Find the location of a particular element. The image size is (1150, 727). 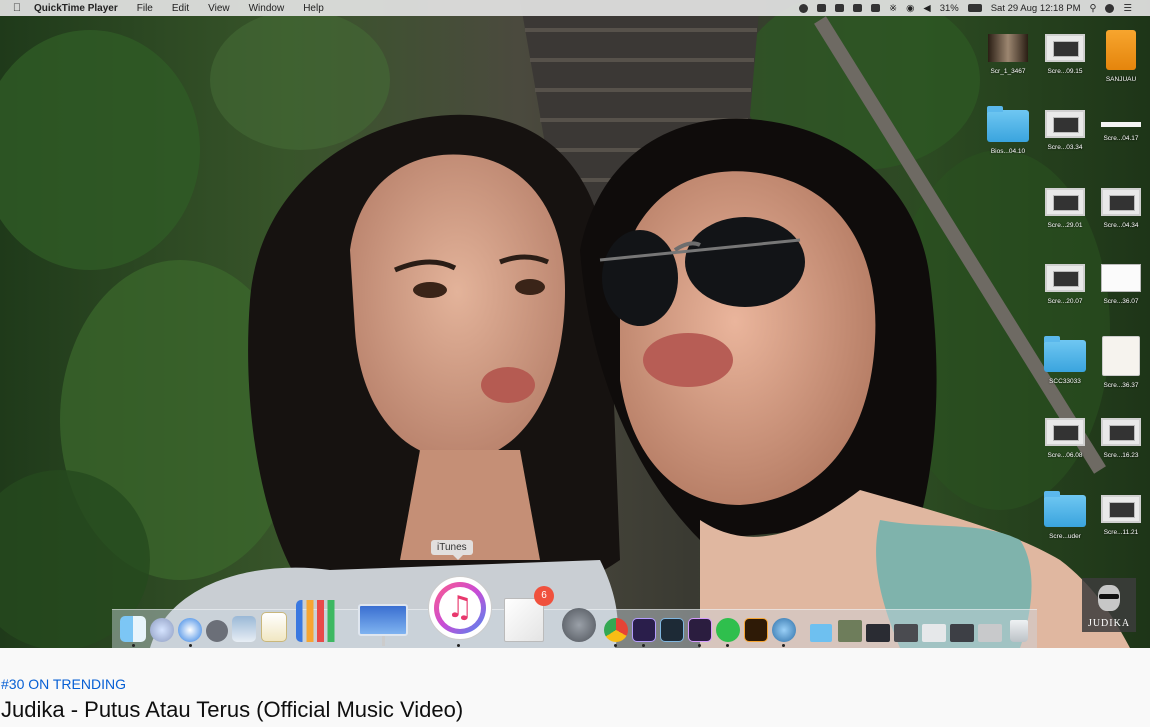

itunes-icon: ♫ is located at coordinates (460, 608).